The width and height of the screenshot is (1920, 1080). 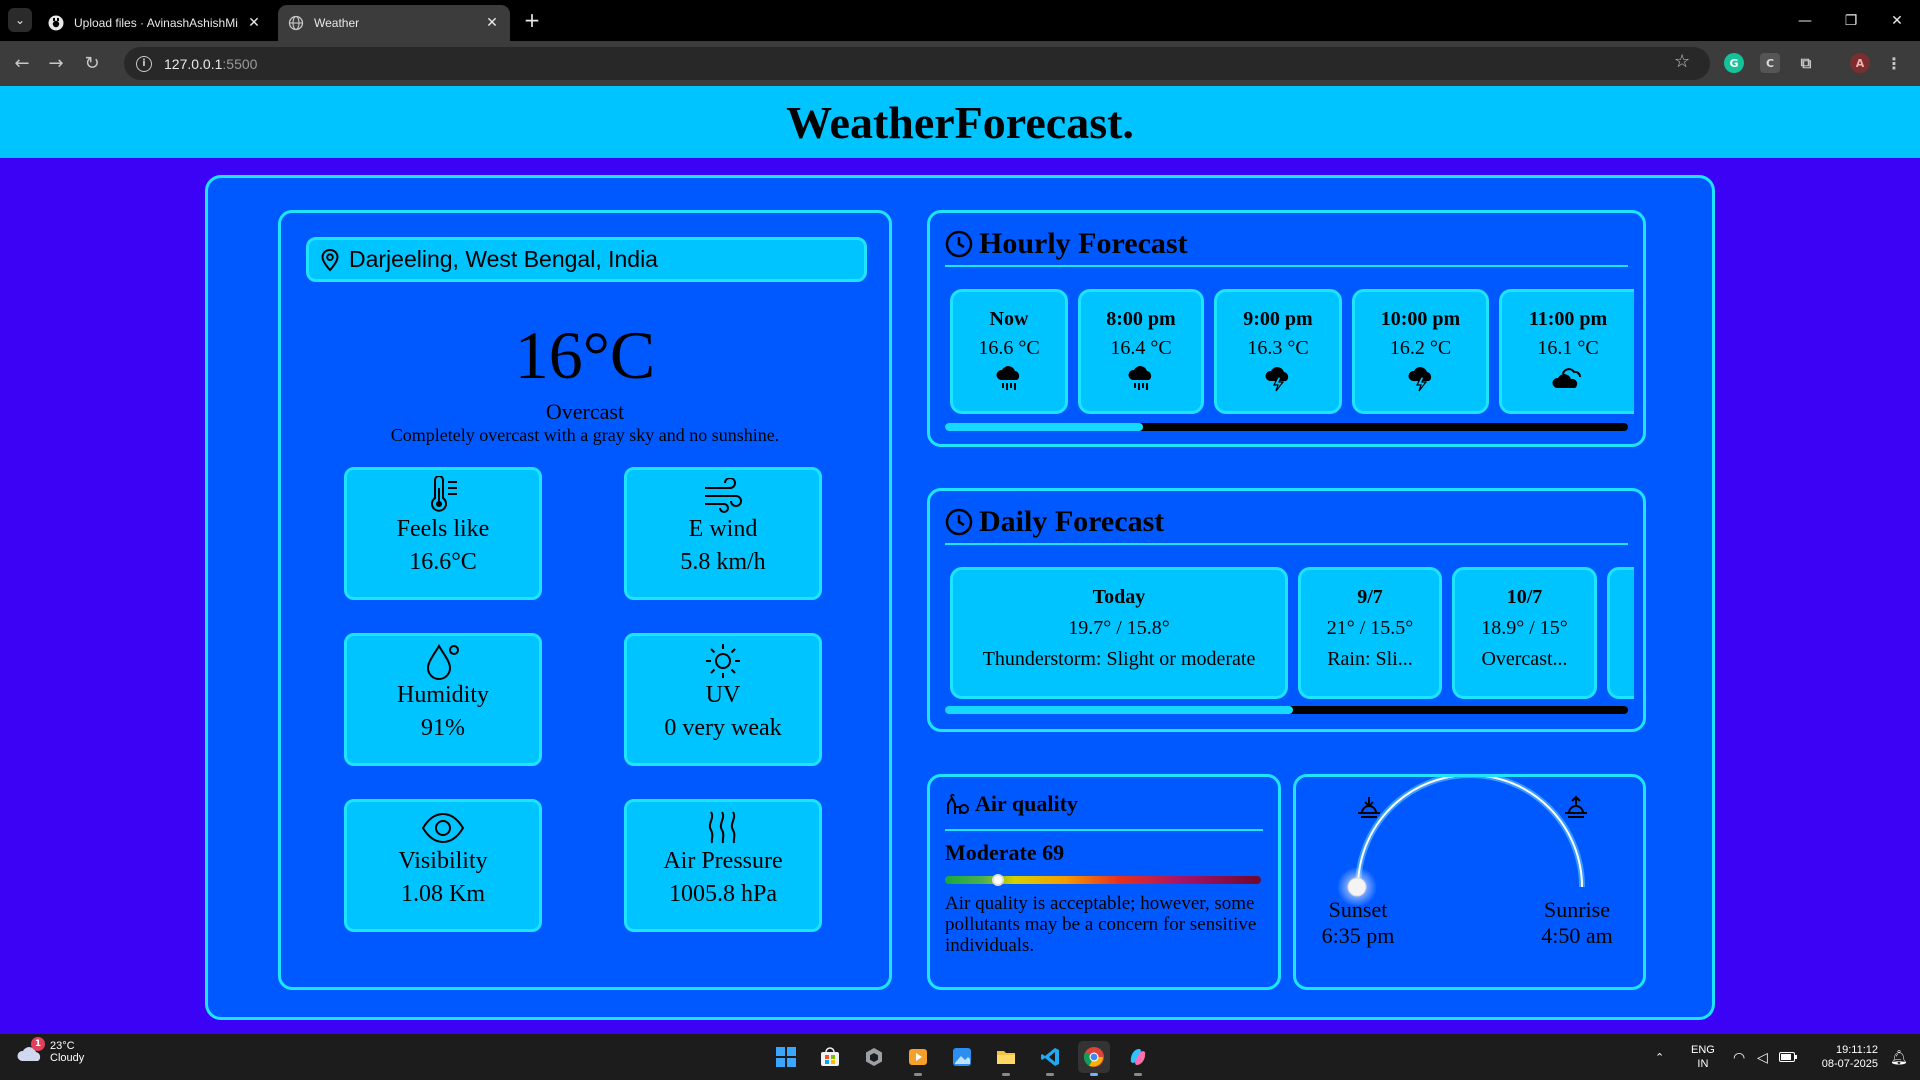 I want to click on hourly-card: 9:00 pm 16.3 °C, so click(x=1278, y=351).